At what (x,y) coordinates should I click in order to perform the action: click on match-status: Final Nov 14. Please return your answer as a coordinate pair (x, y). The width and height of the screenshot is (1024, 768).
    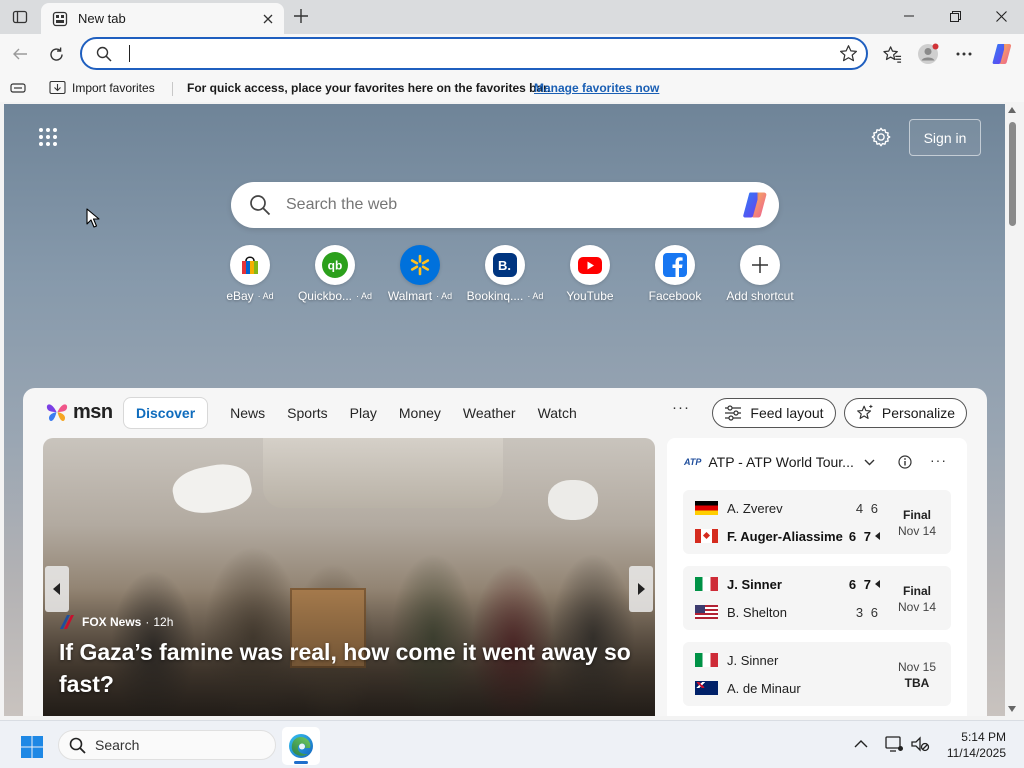
    Looking at the image, I should click on (917, 523).